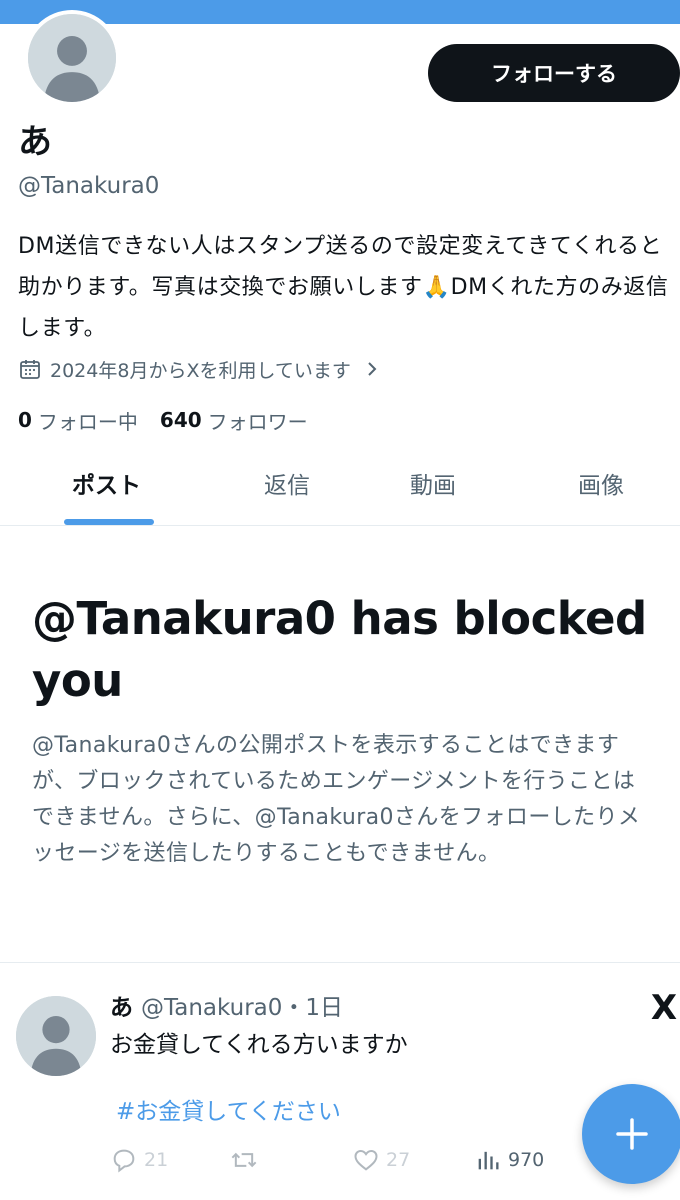 This screenshot has height=1200, width=680. What do you see at coordinates (340, 492) in the screenshot?
I see `profile-tabs: ポスト 返信 動画 画像` at bounding box center [340, 492].